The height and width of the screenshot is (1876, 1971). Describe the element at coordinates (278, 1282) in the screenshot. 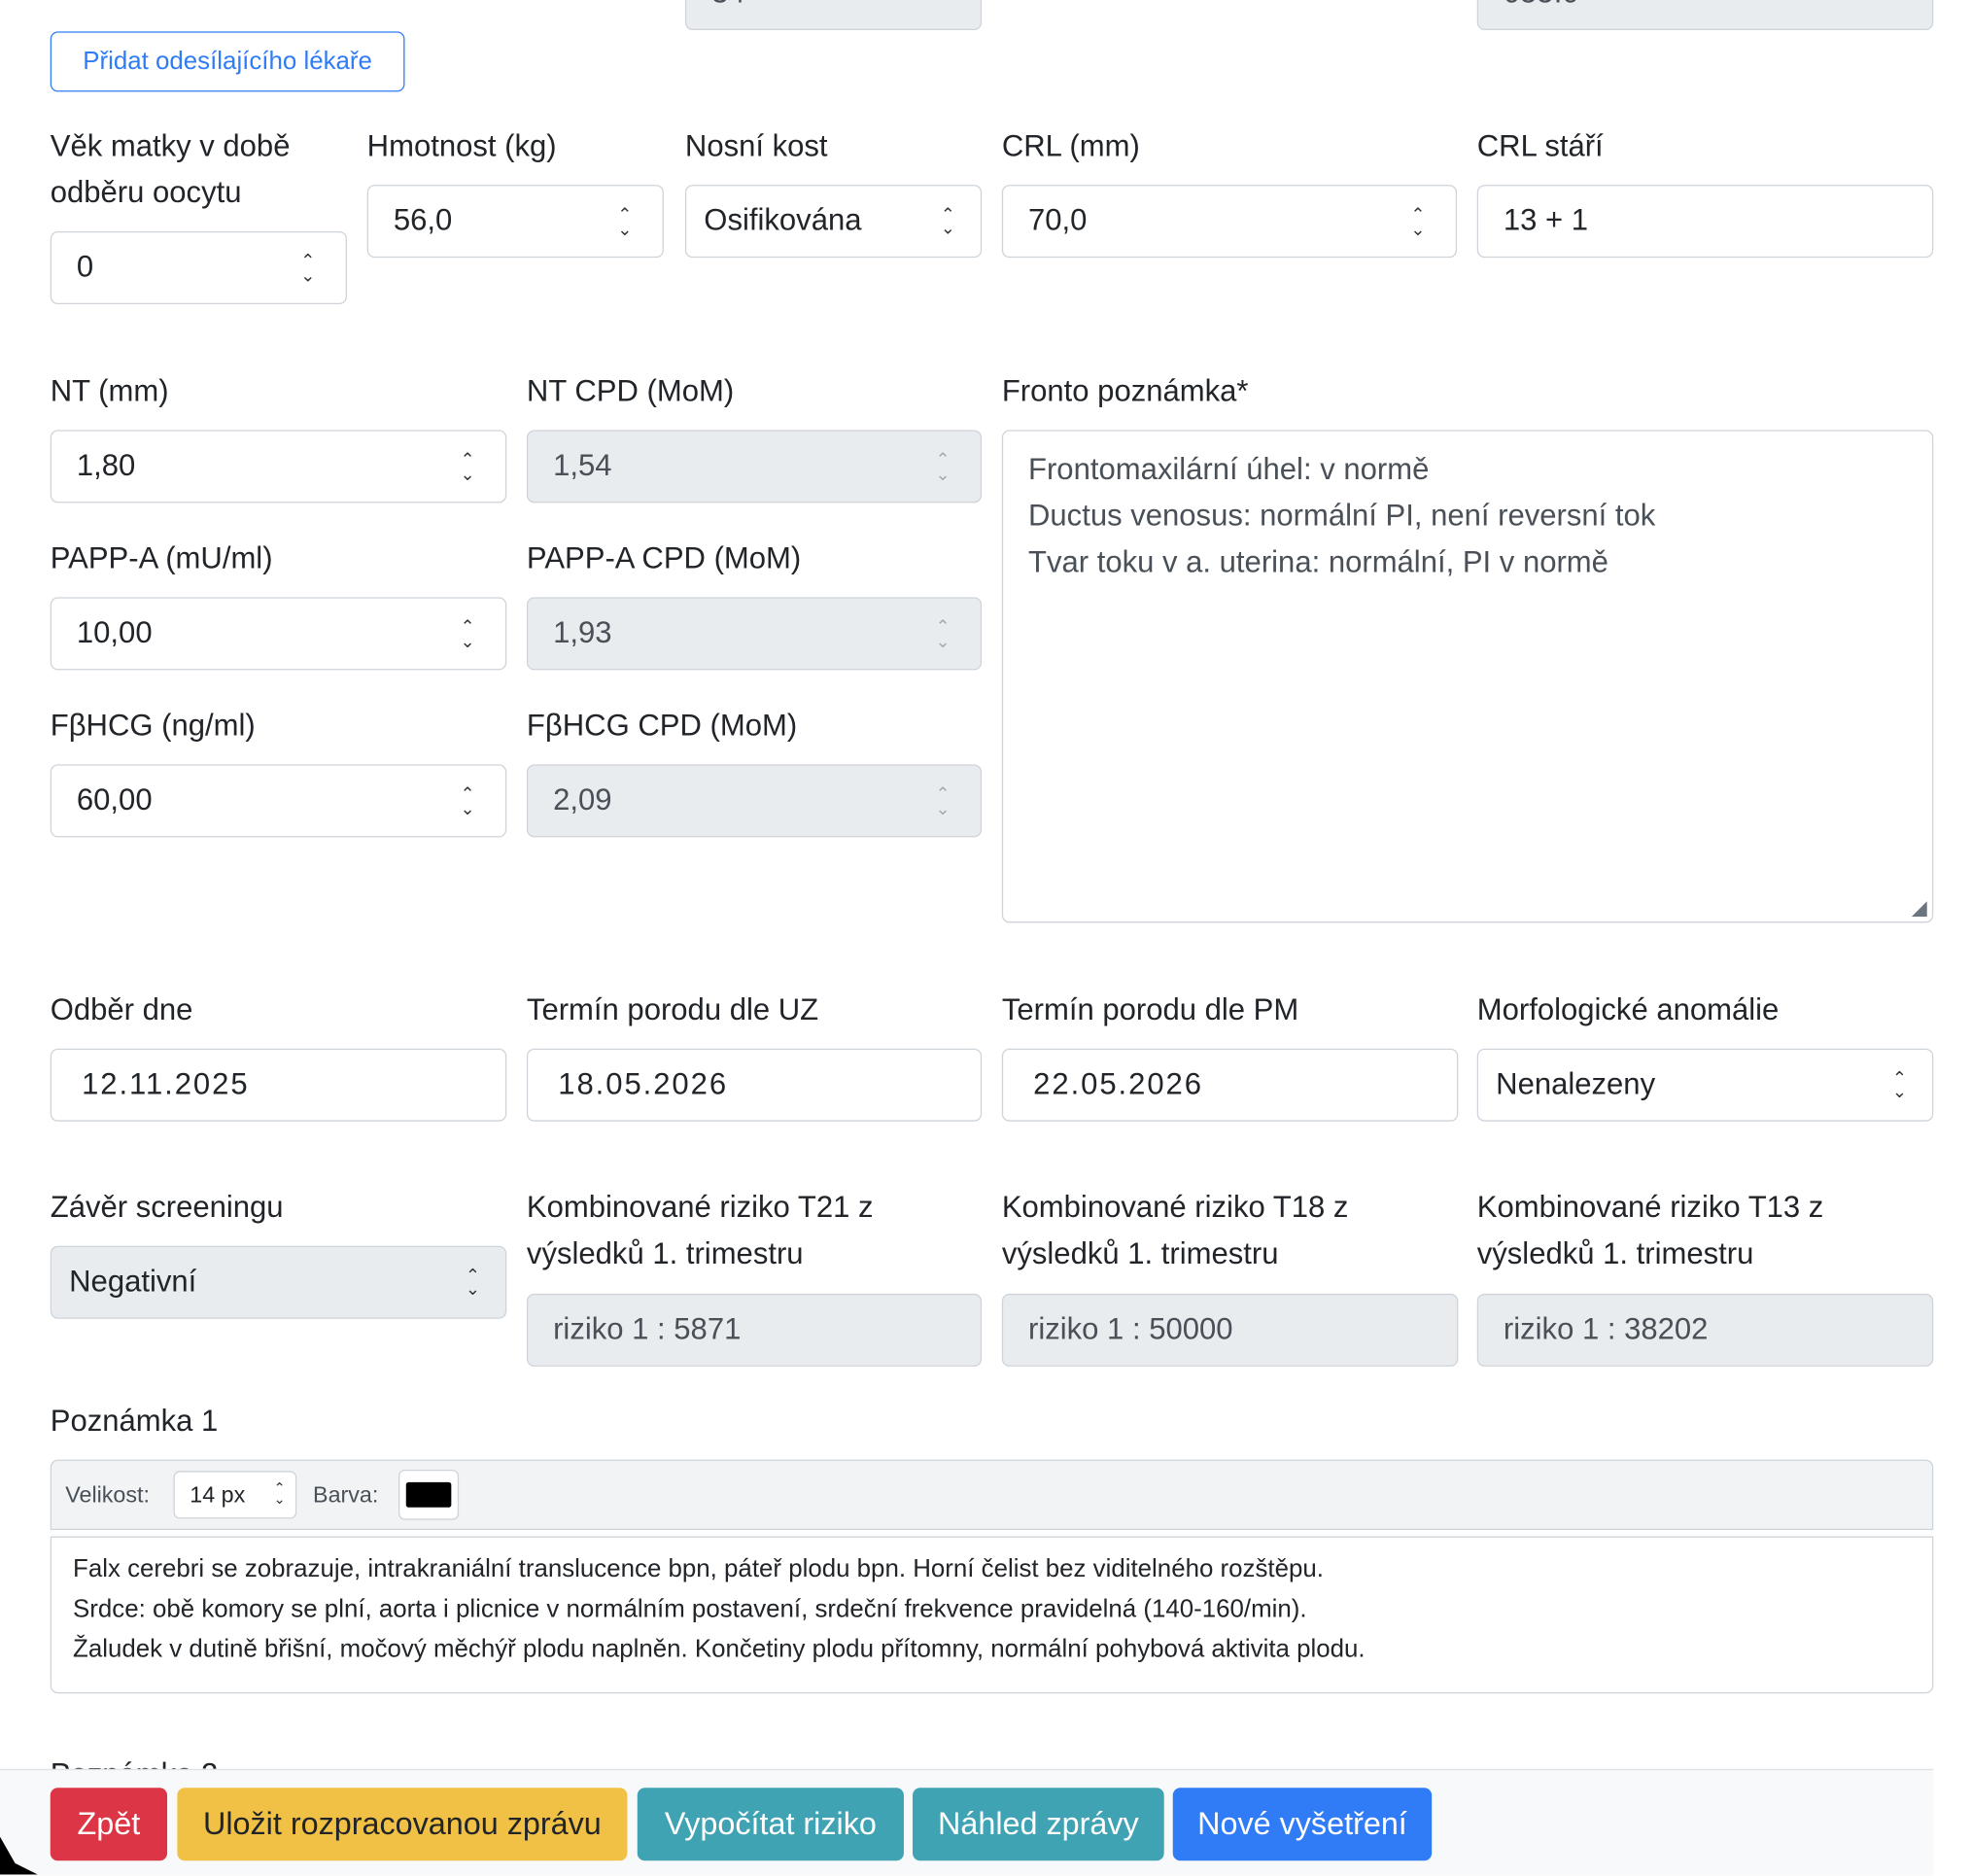

I see `screening-conclusion-select: Negativní ⌃ ⌄` at that location.